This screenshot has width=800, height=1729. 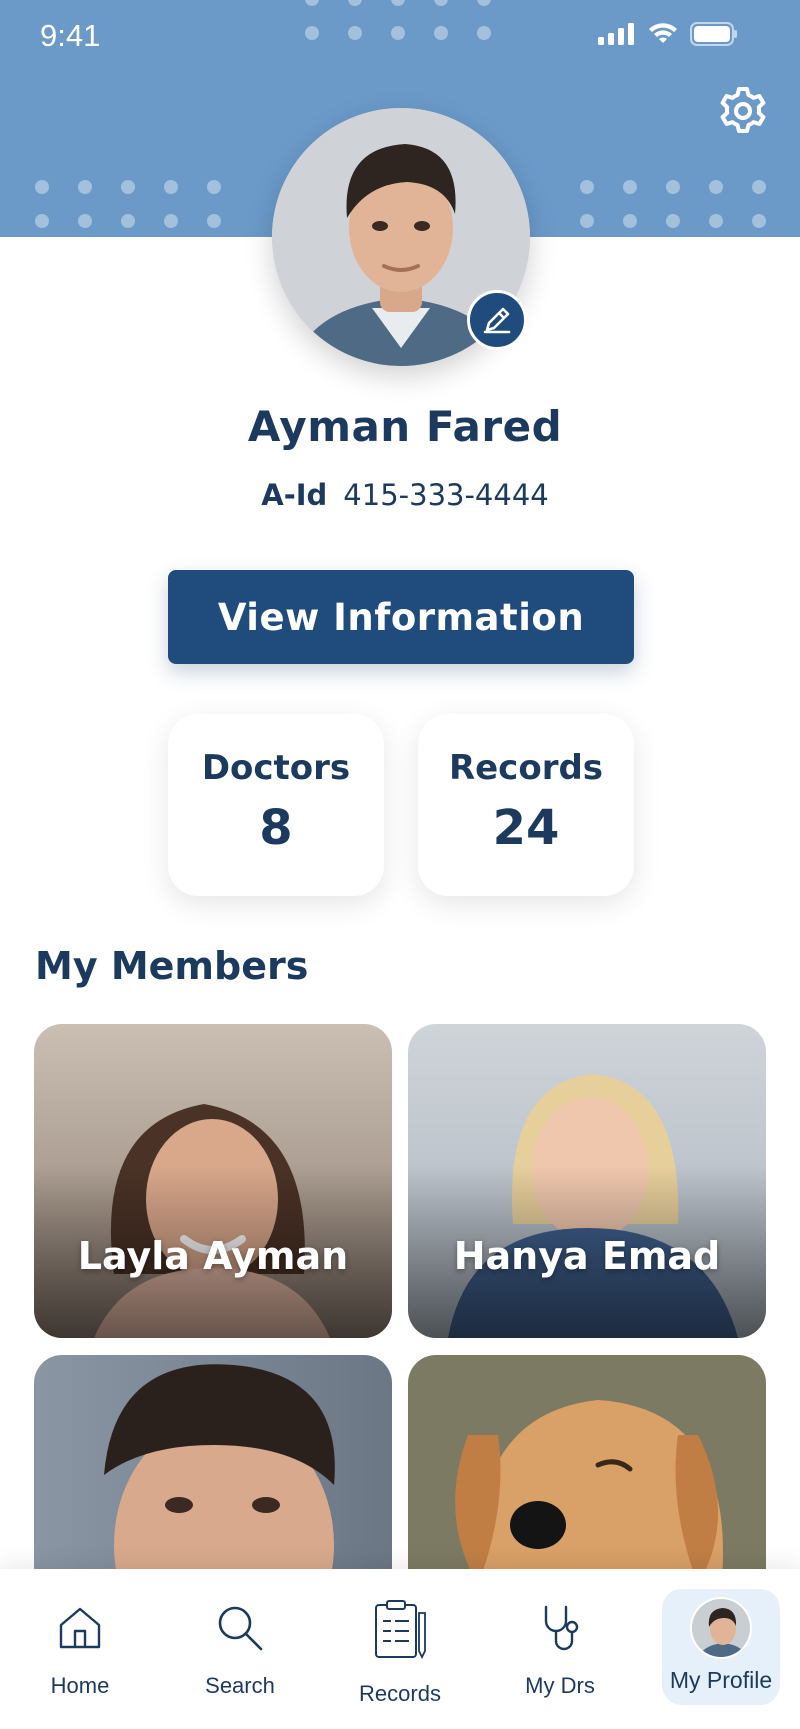 I want to click on header-dots-left, so click(x=128, y=204).